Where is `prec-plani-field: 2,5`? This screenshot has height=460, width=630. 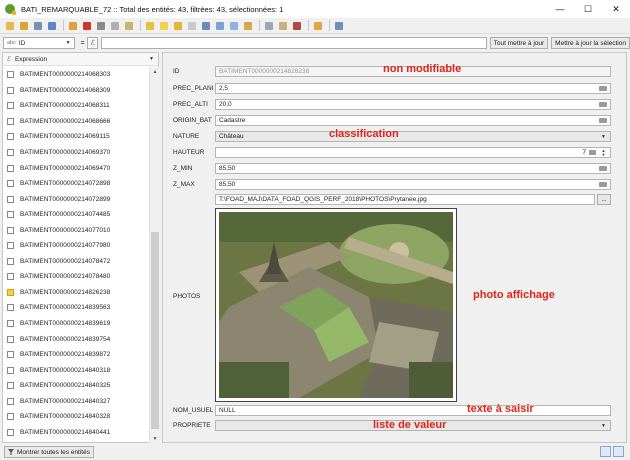 prec-plani-field: 2,5 is located at coordinates (413, 88).